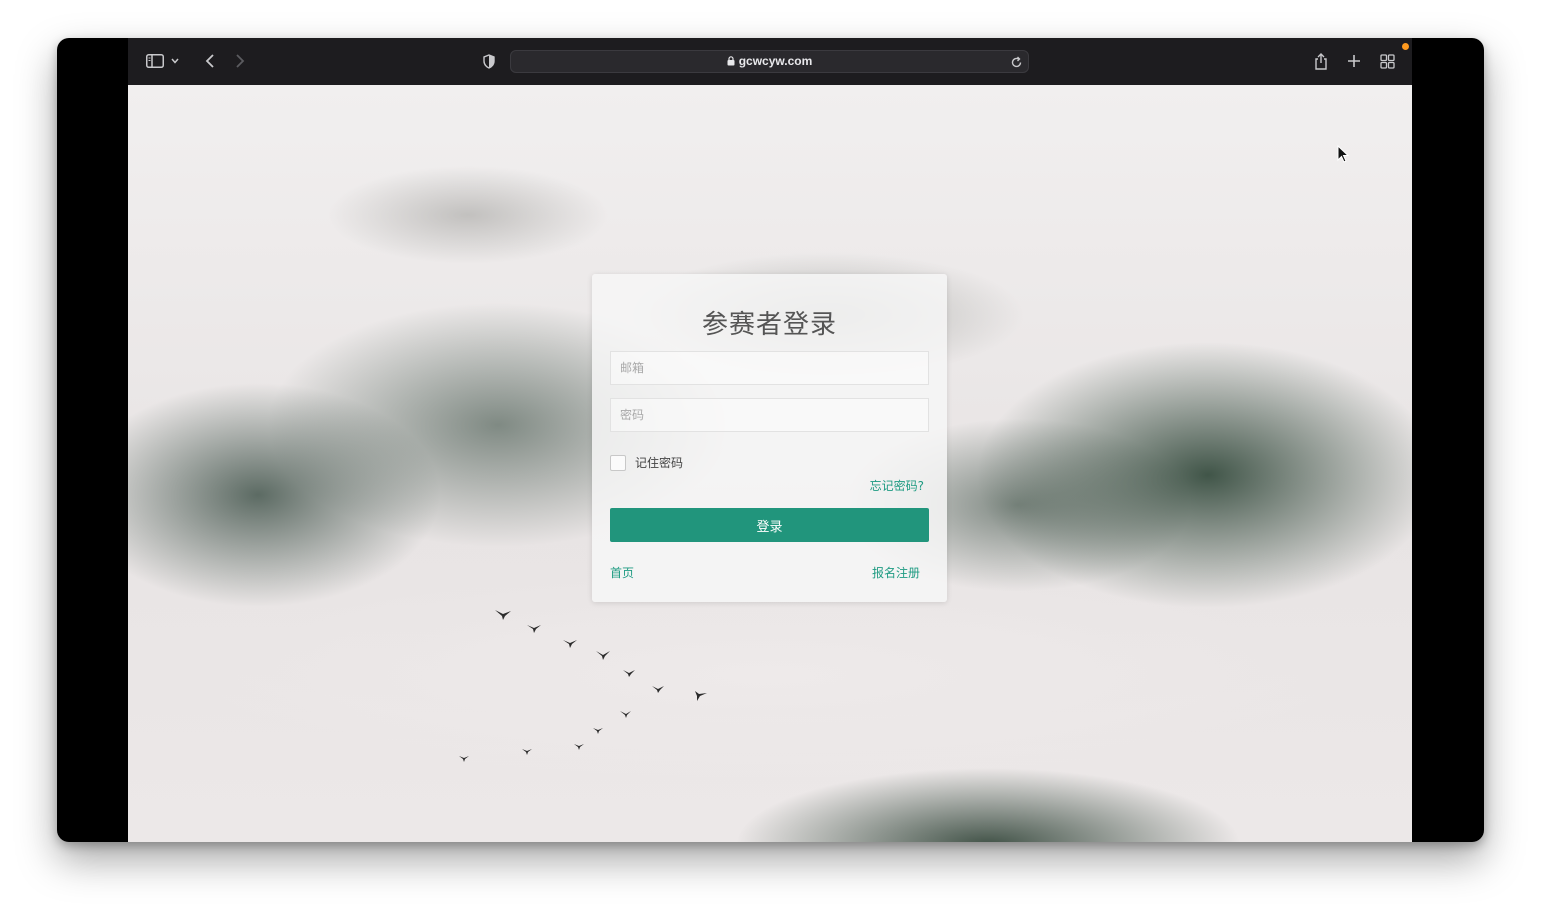 The width and height of the screenshot is (1541, 918). Describe the element at coordinates (210, 61) in the screenshot. I see `back-icon` at that location.